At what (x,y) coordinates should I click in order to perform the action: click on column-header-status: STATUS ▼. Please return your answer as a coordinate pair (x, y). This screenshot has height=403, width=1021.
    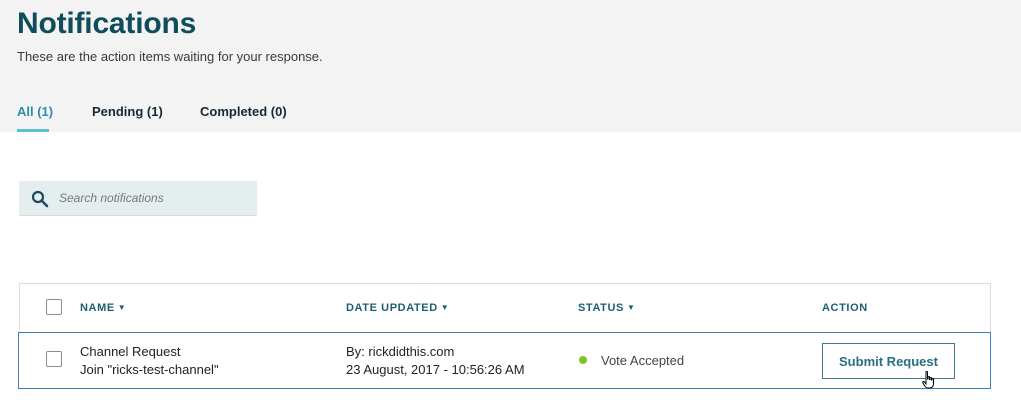
    Looking at the image, I should click on (607, 308).